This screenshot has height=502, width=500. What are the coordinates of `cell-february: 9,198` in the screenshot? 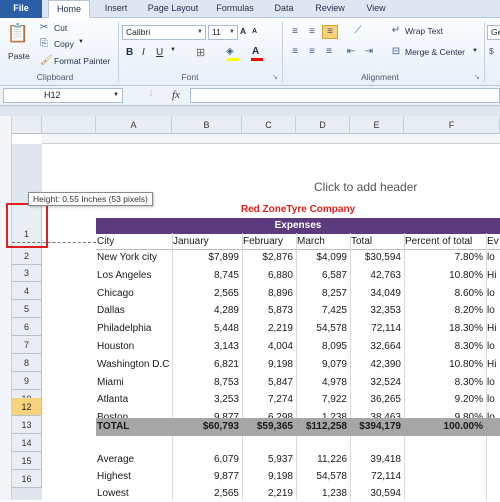 It's located at (269, 364).